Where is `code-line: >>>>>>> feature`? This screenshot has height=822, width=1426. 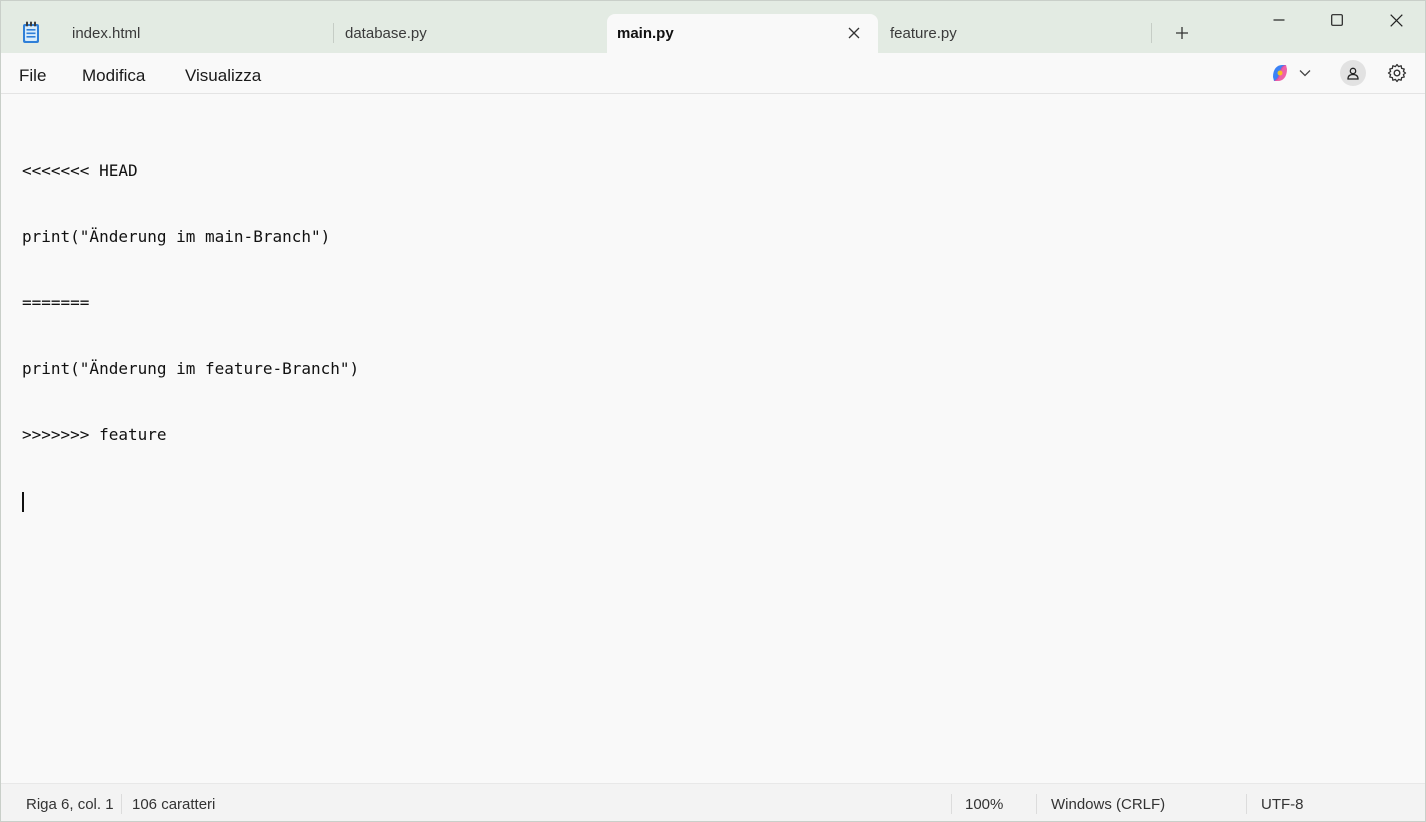
code-line: >>>>>>> feature is located at coordinates (94, 434).